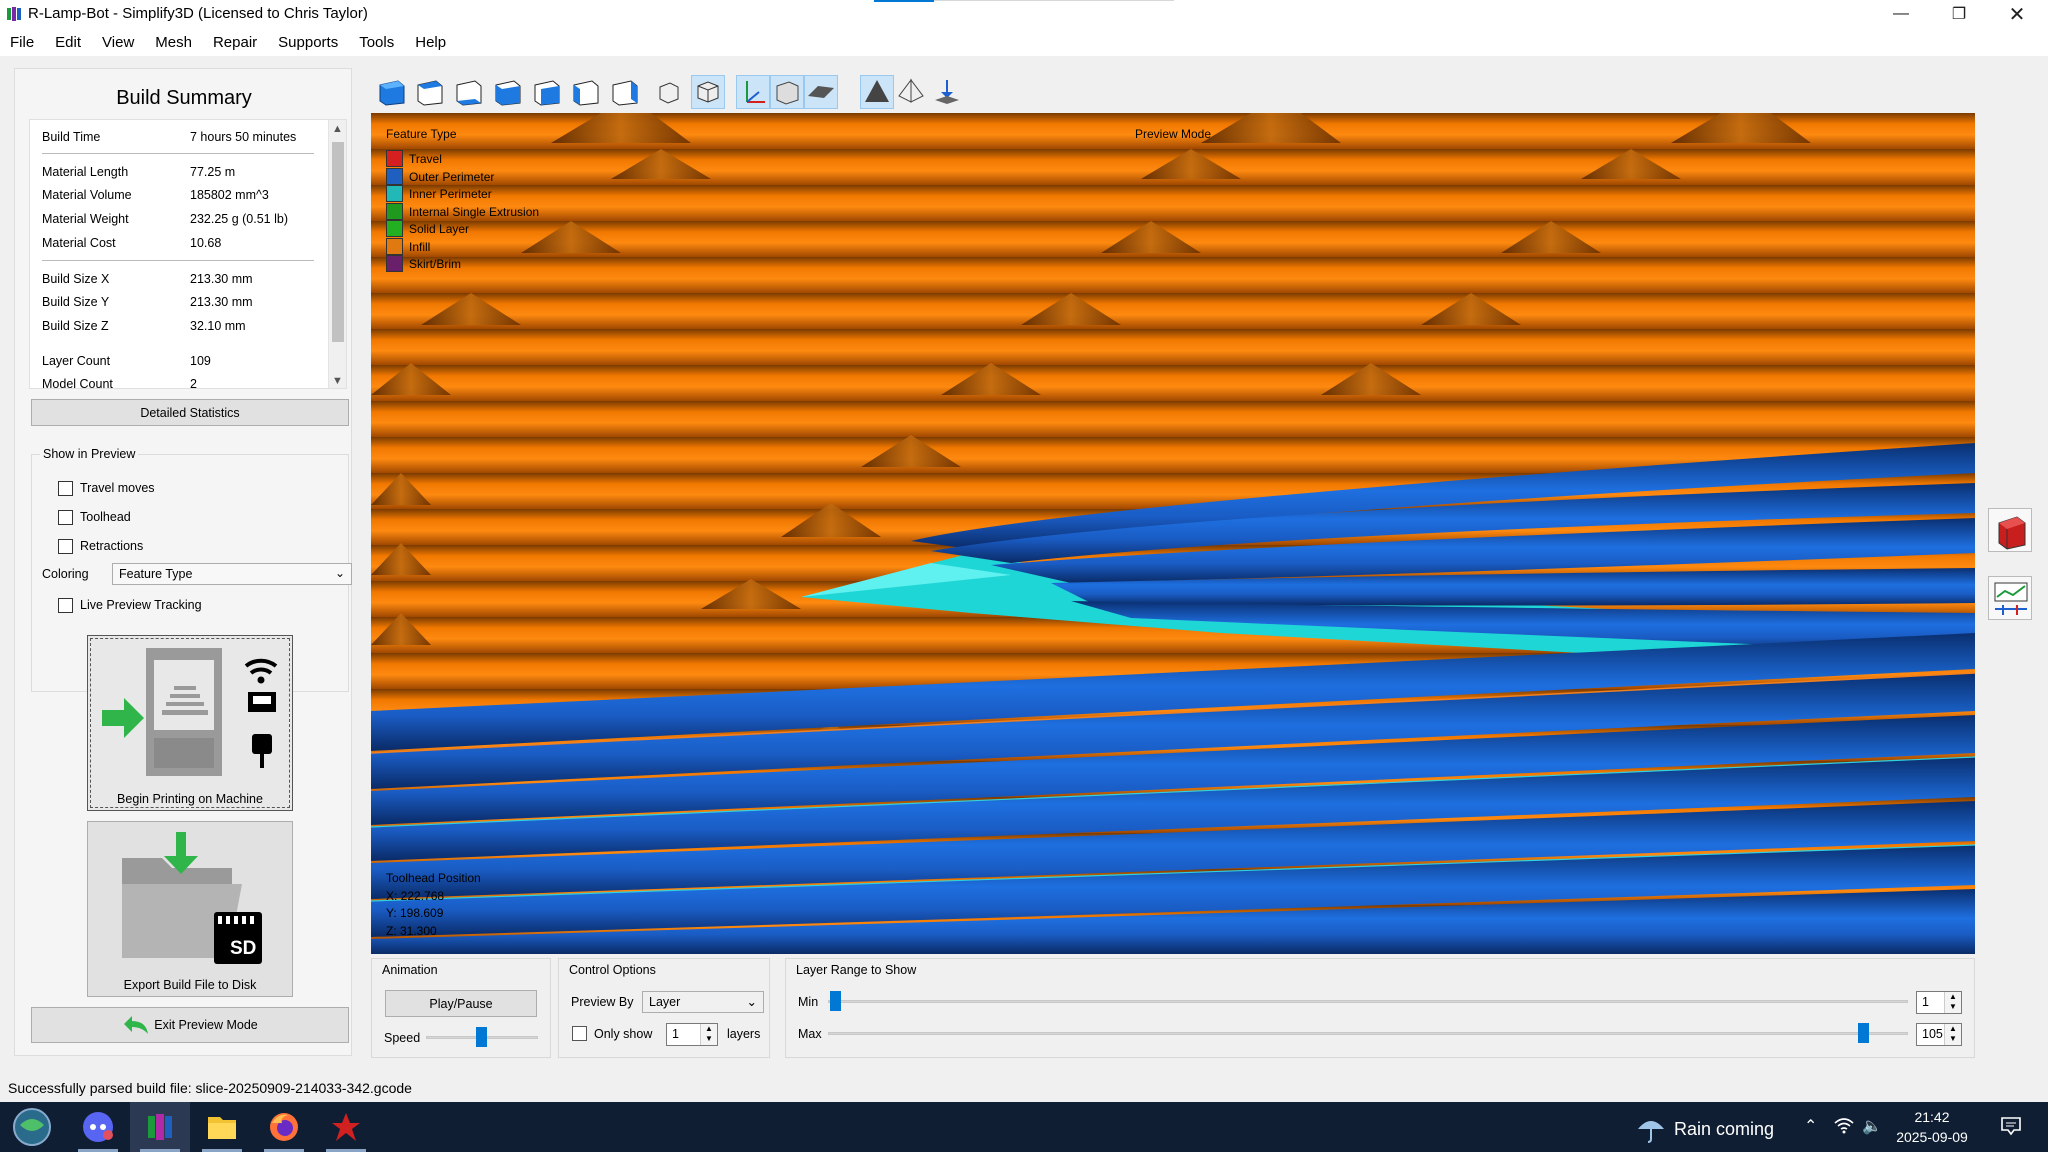  Describe the element at coordinates (190, 799) in the screenshot. I see `begin-printing-label: Begin Printing on Machine` at that location.